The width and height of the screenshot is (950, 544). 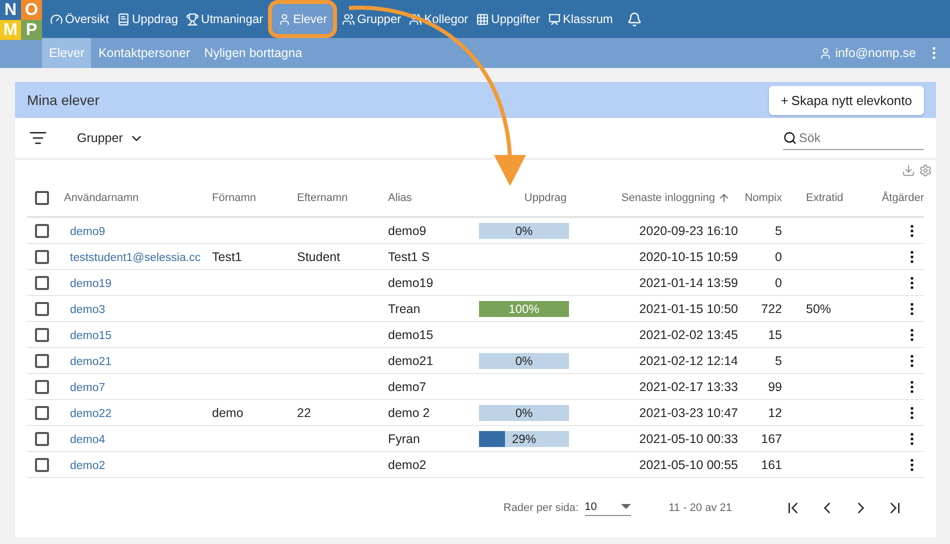 What do you see at coordinates (433, 198) in the screenshot?
I see `column-header: Alias` at bounding box center [433, 198].